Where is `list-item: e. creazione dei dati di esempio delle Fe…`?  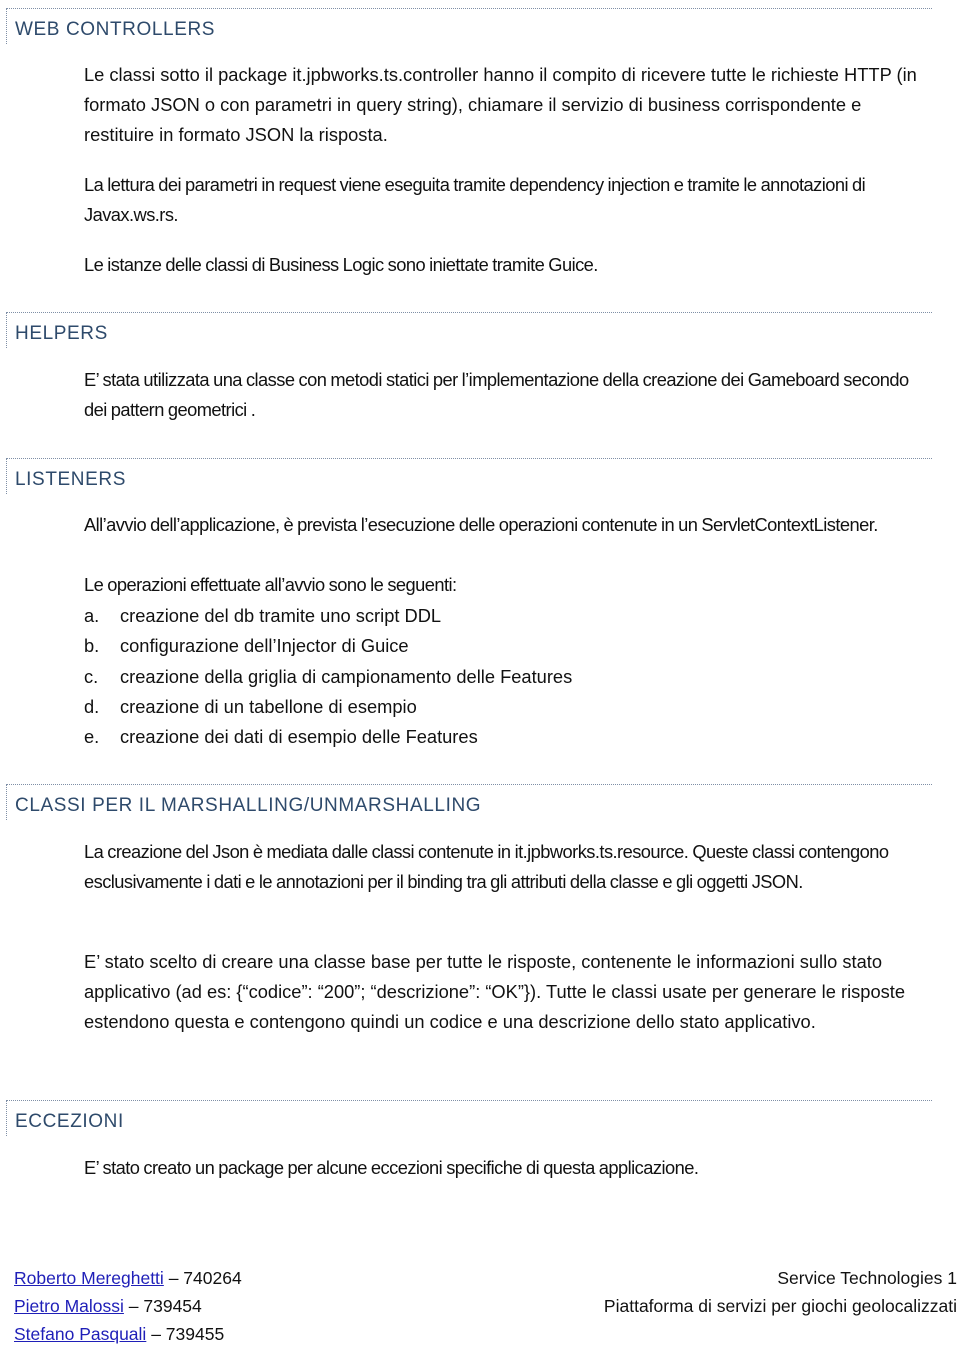
list-item: e. creazione dei dati di esempio delle Fe… is located at coordinates (328, 737).